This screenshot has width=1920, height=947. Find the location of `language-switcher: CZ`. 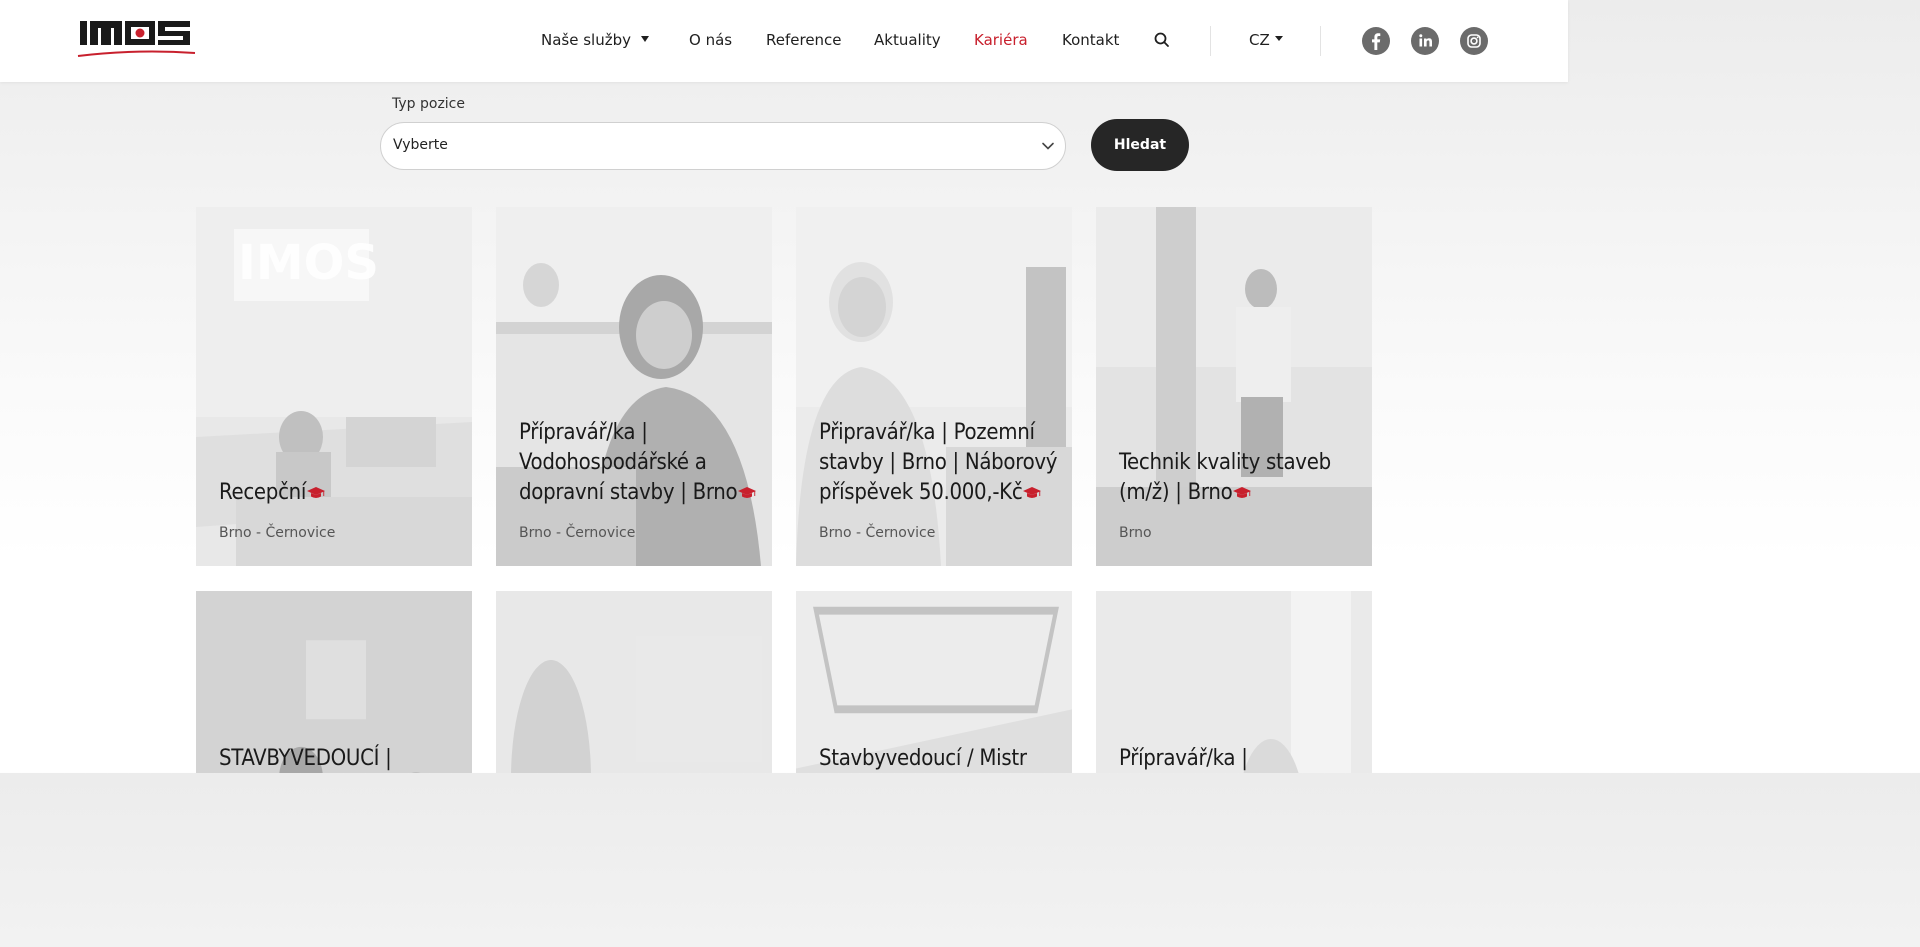

language-switcher: CZ is located at coordinates (1266, 40).